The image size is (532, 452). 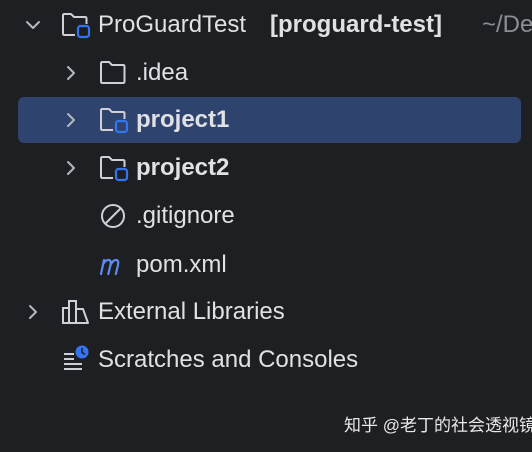 I want to click on tree-row-scratches: Scratches and Consoles, so click(x=266, y=360).